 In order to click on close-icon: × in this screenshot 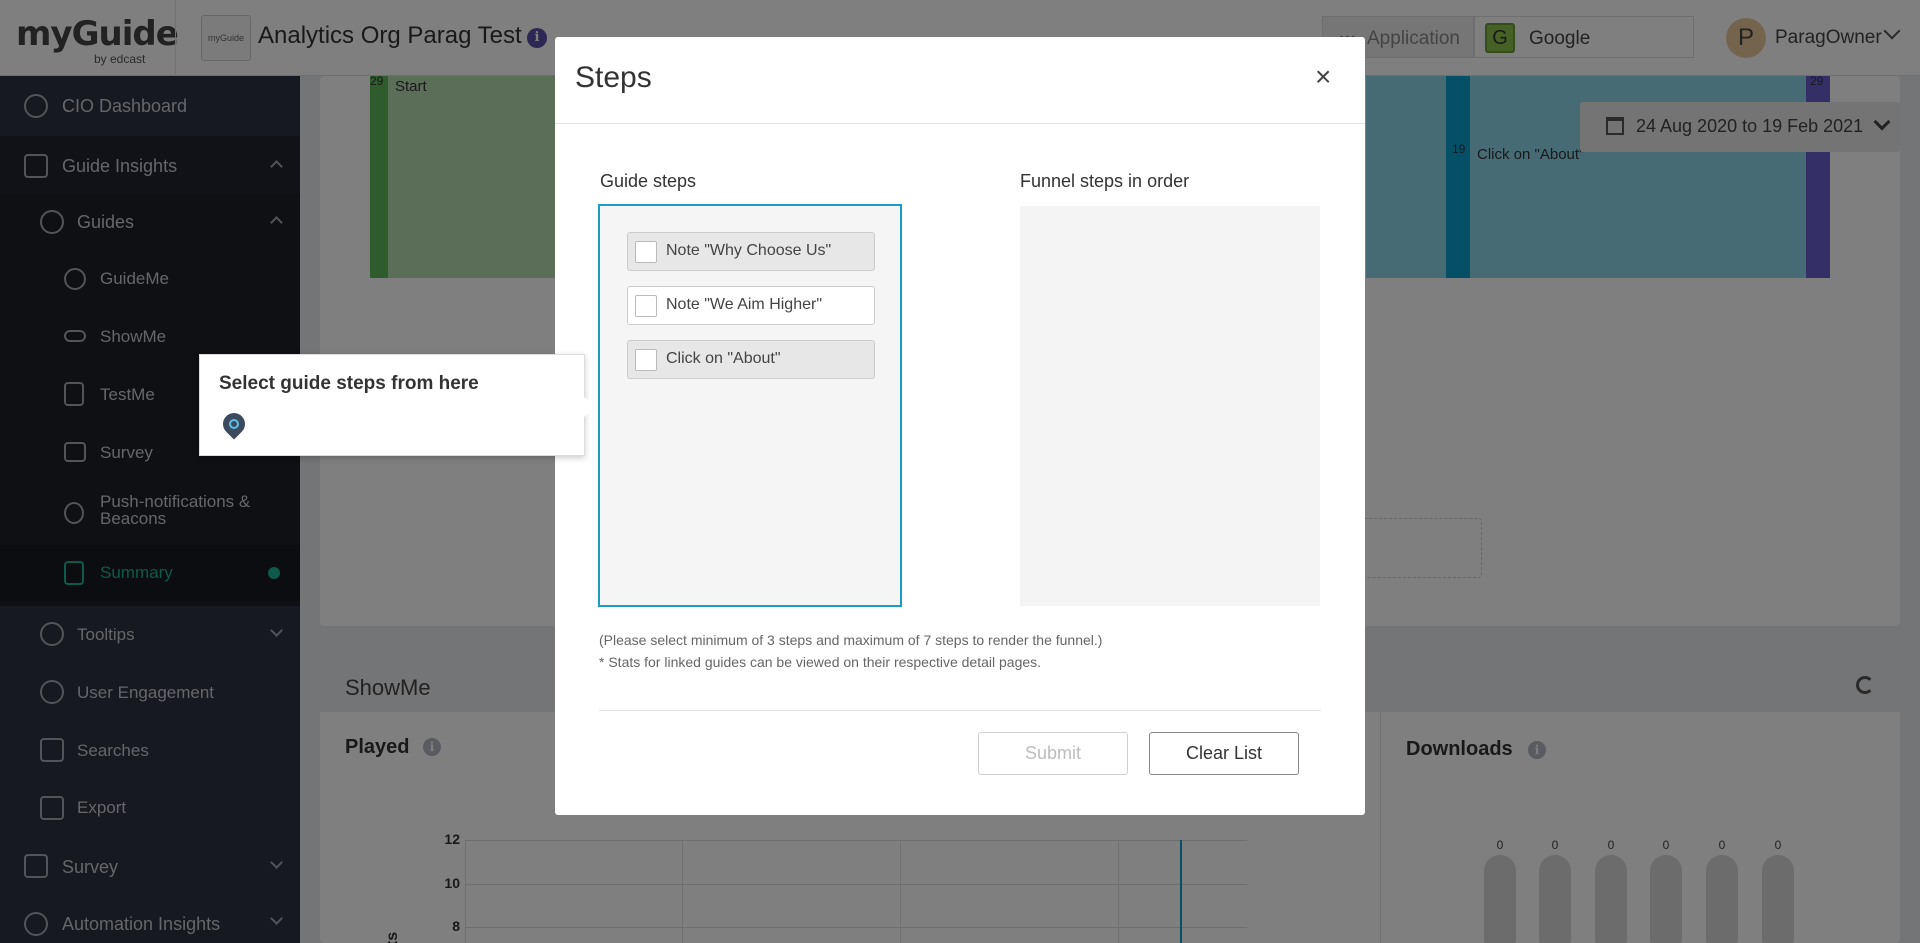, I will do `click(1323, 77)`.